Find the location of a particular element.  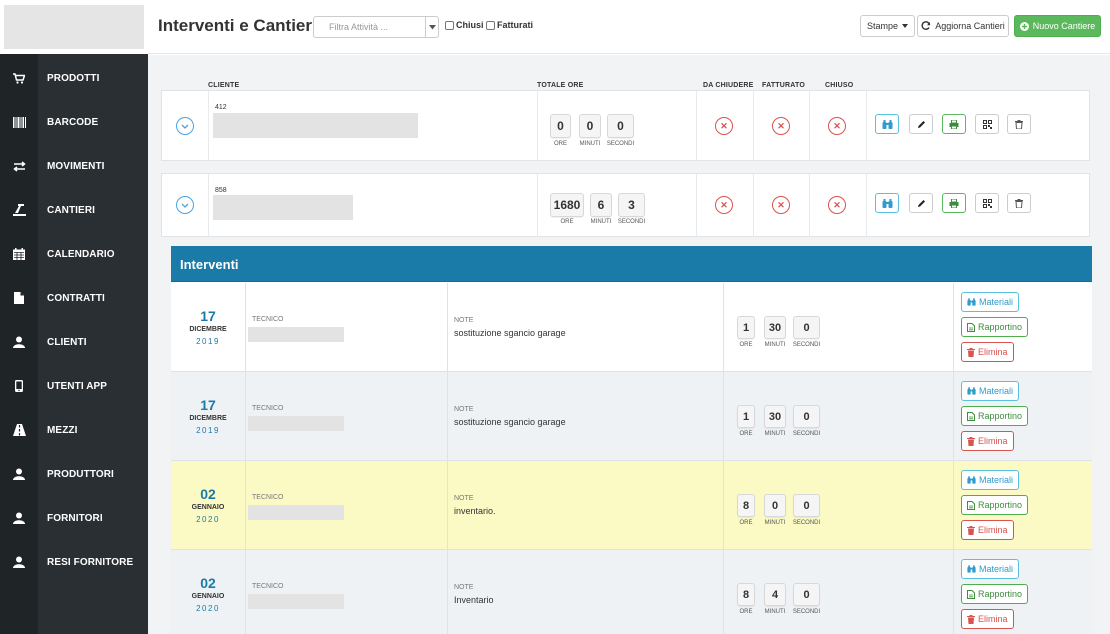

sidebar-item-fornitori: FORNITORI is located at coordinates (74, 518).